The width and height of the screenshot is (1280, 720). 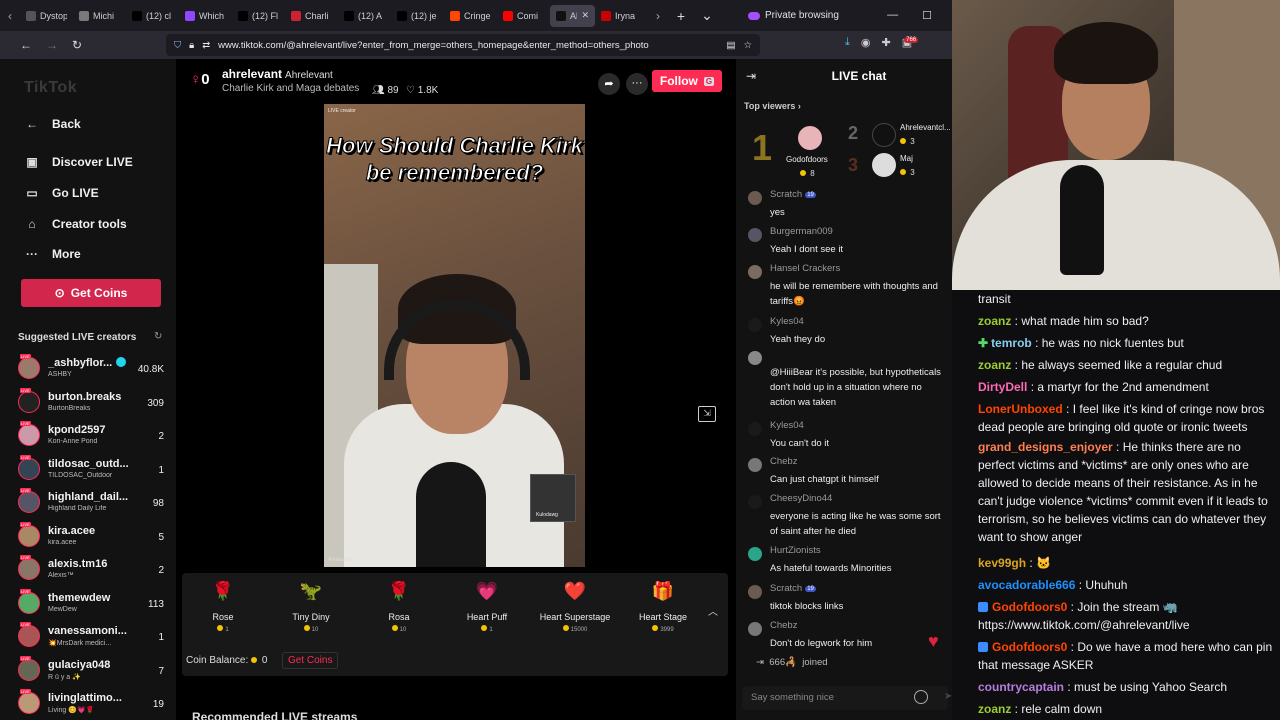 What do you see at coordinates (572, 15) in the screenshot?
I see `browser-tab: Ah ✕` at bounding box center [572, 15].